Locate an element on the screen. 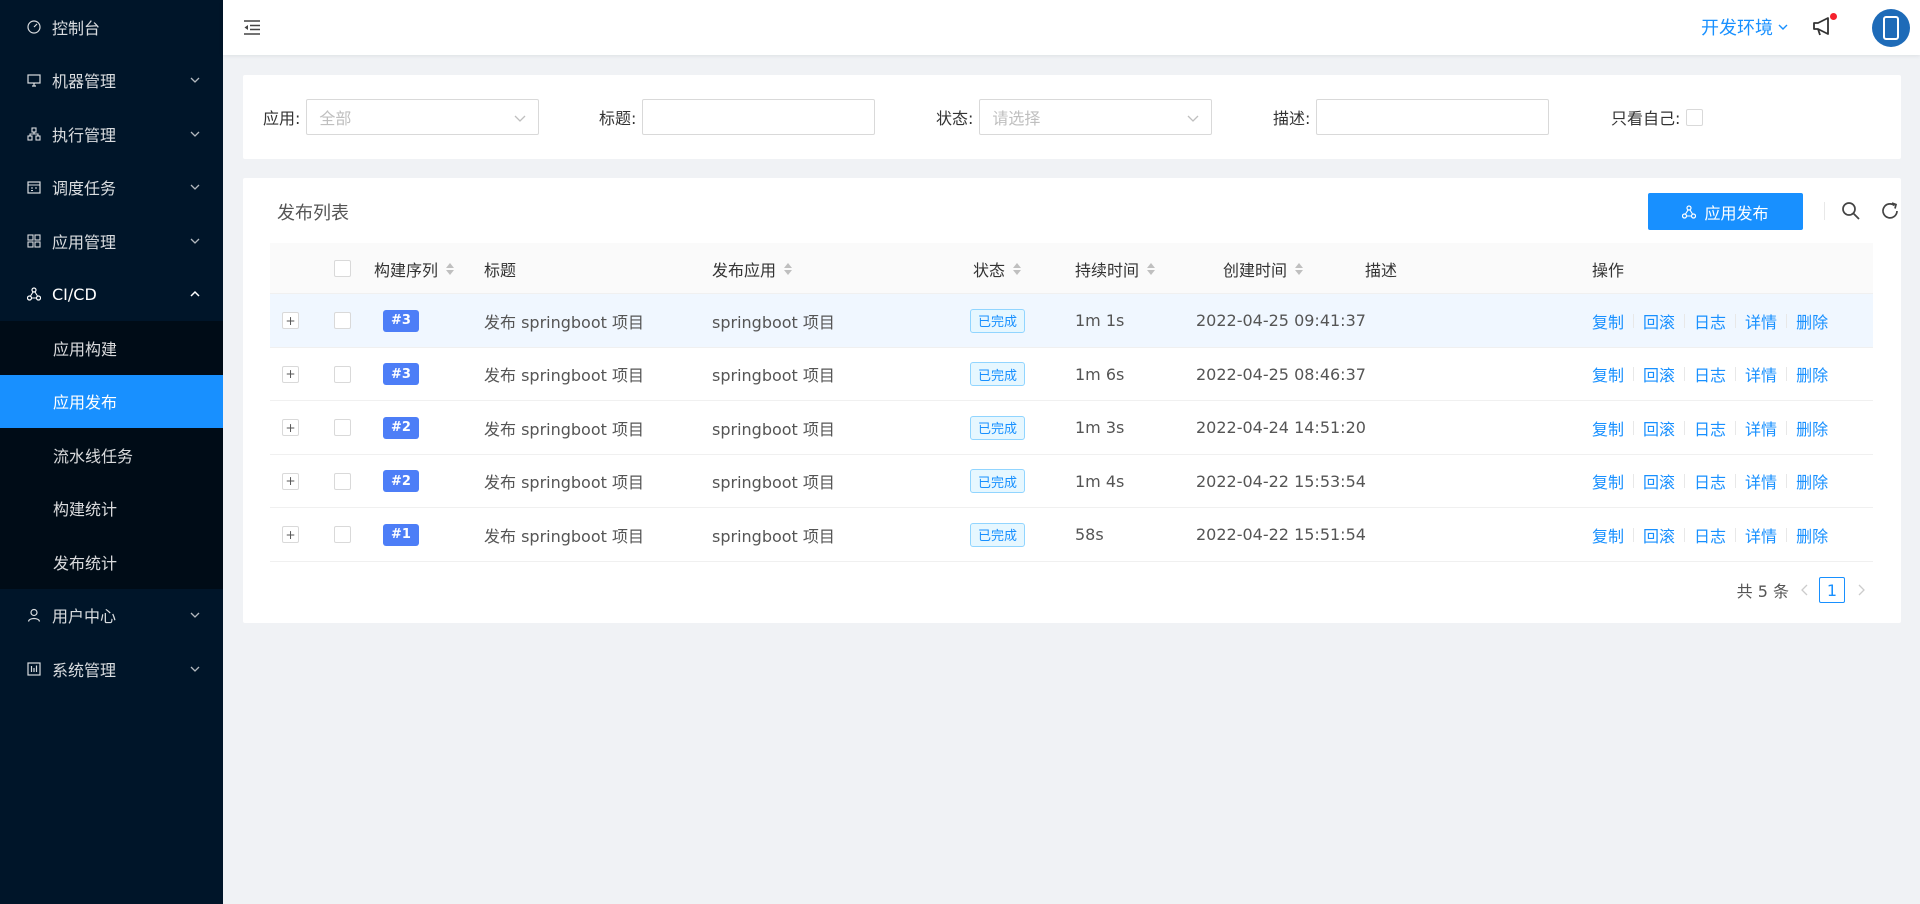  col-app: 发布应用 is located at coordinates (752, 268).